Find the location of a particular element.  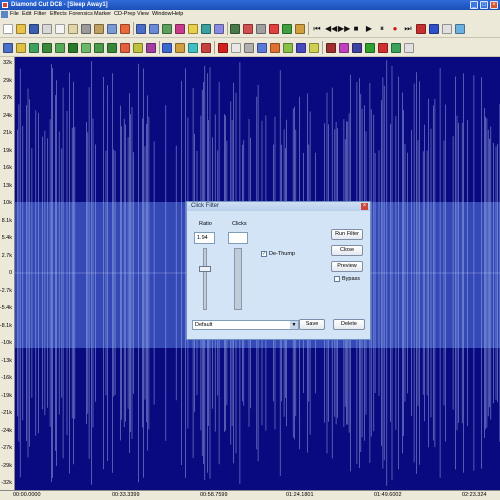

filter-reverb-icon is located at coordinates (206, 48).